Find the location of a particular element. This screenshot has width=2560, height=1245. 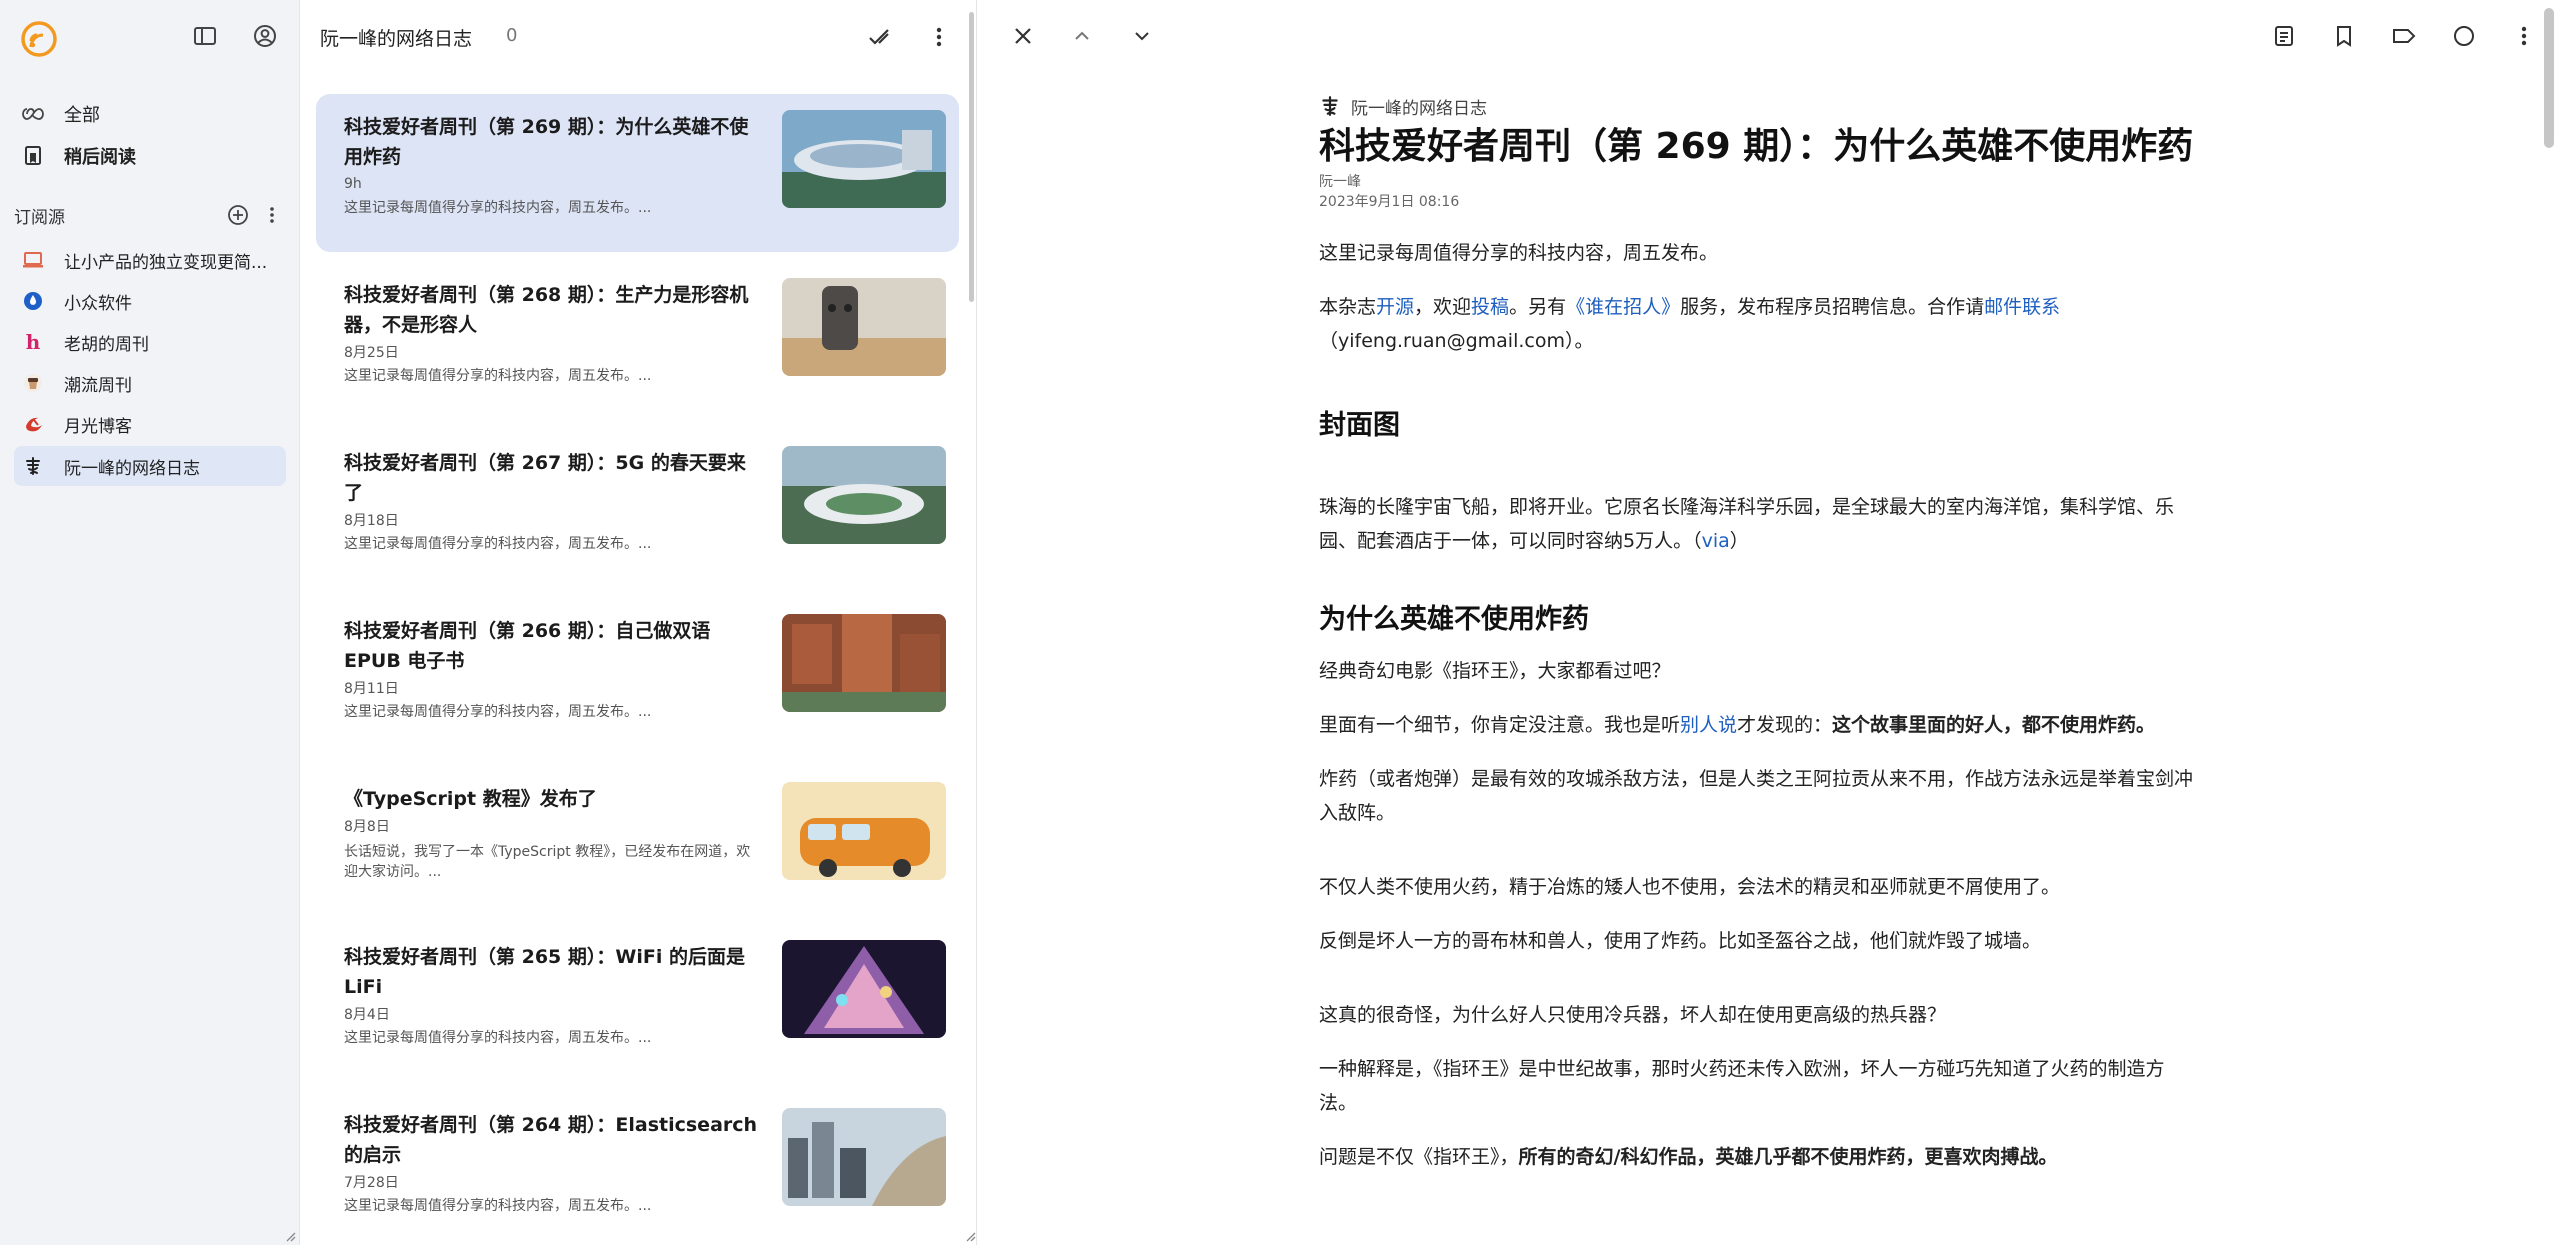

bold-text: 所有的奇幻/科幻作品，英雄几乎都不使用炸药，更喜欢肉搏战。 is located at coordinates (1788, 1157).